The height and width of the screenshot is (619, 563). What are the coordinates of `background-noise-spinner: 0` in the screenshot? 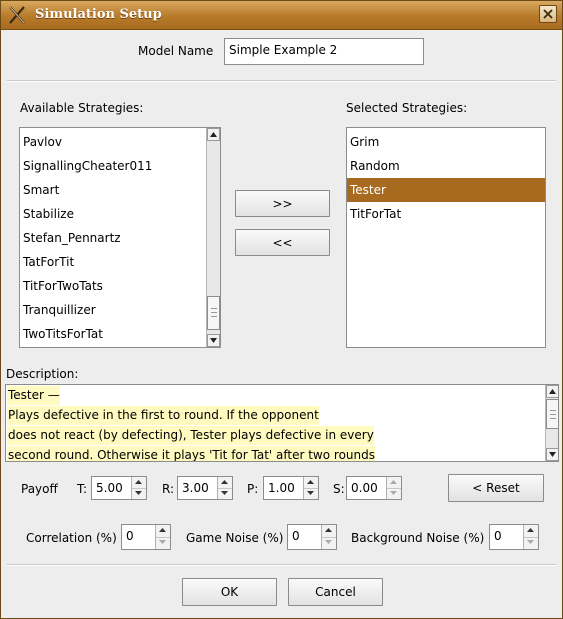 It's located at (514, 537).